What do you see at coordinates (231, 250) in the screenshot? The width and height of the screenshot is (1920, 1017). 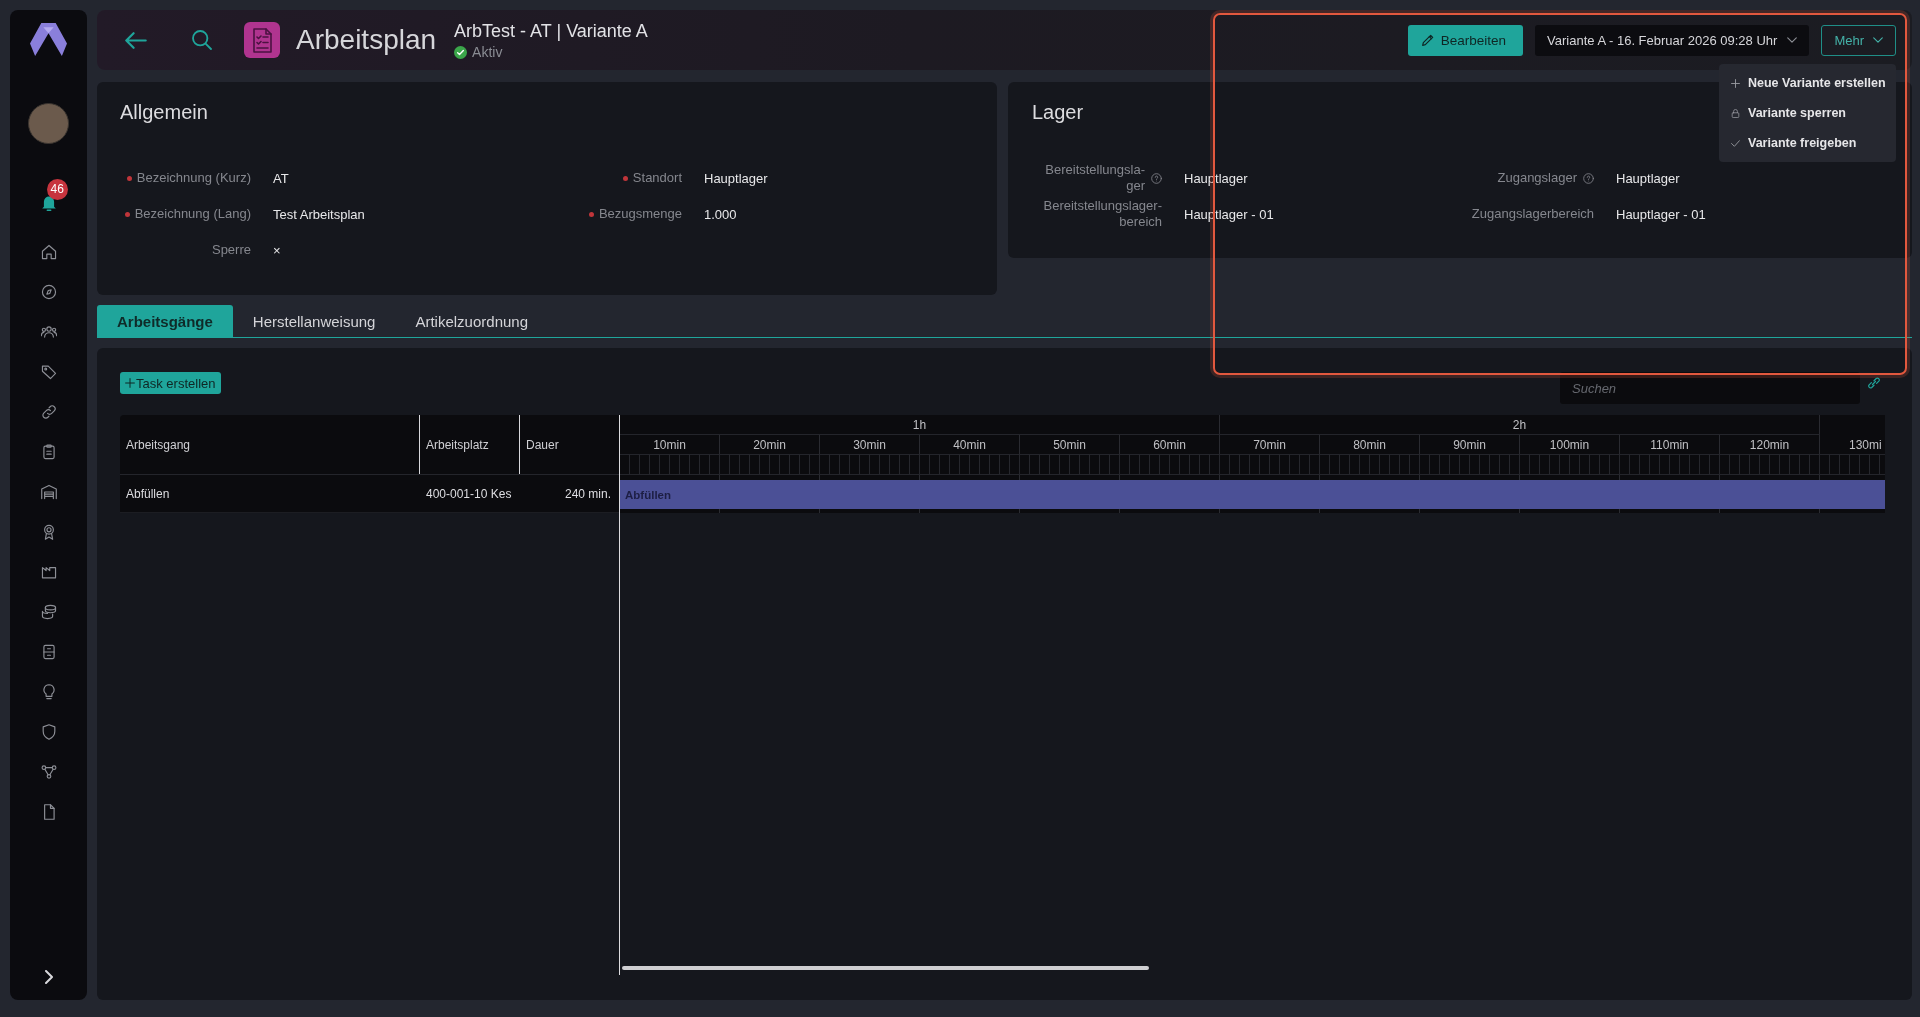 I see `field-label: Sperre` at bounding box center [231, 250].